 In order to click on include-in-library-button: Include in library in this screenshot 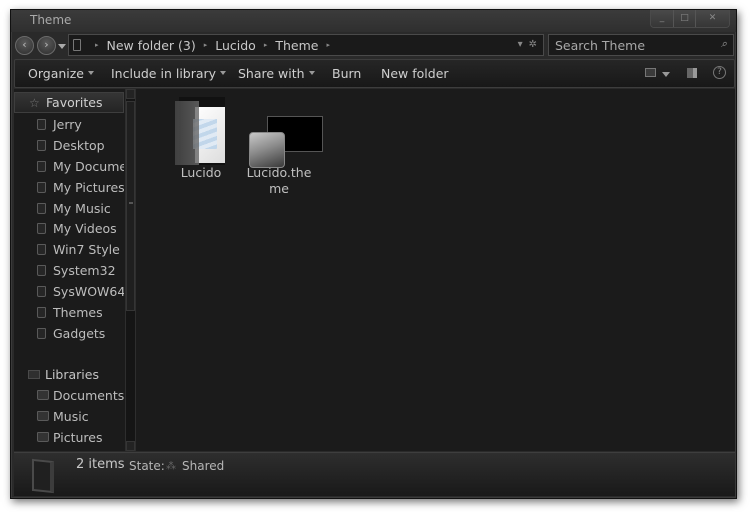, I will do `click(169, 73)`.